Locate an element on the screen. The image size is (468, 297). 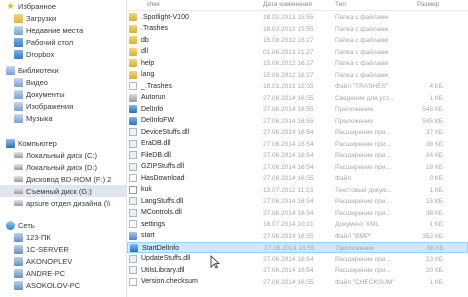
nav-item-label: Сеть is located at coordinates (26, 225).